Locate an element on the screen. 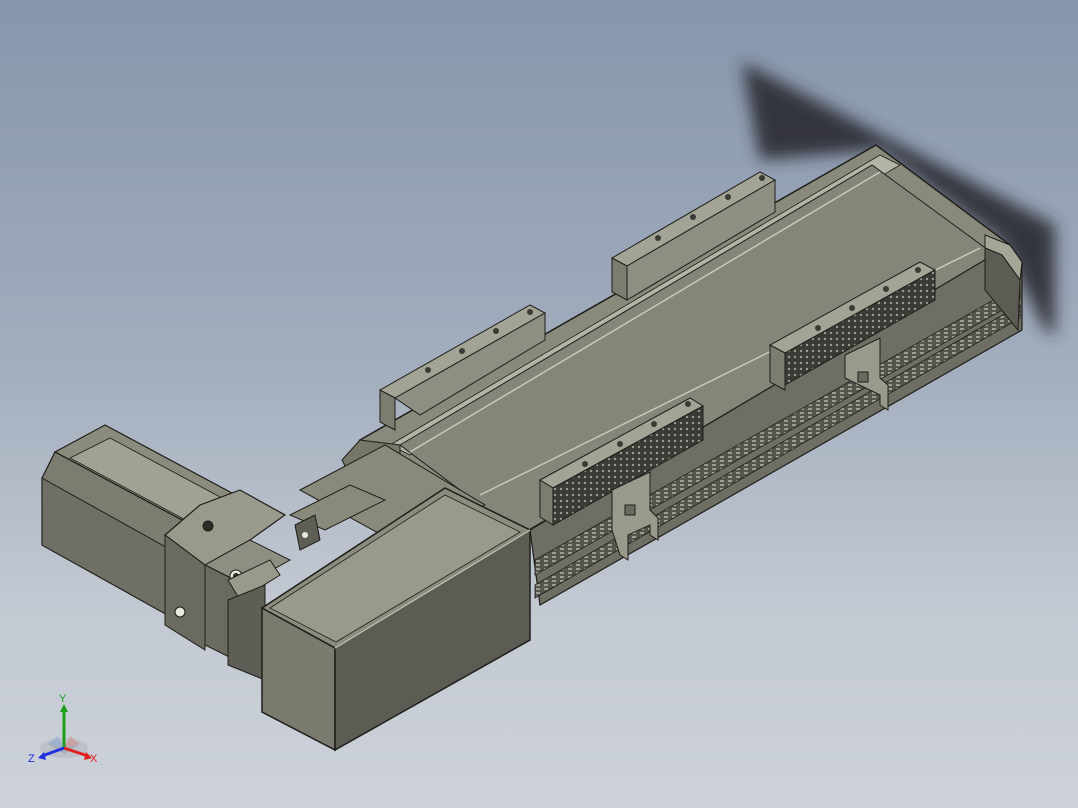 This screenshot has height=808, width=1078. y-axis-label: Y is located at coordinates (63, 699).